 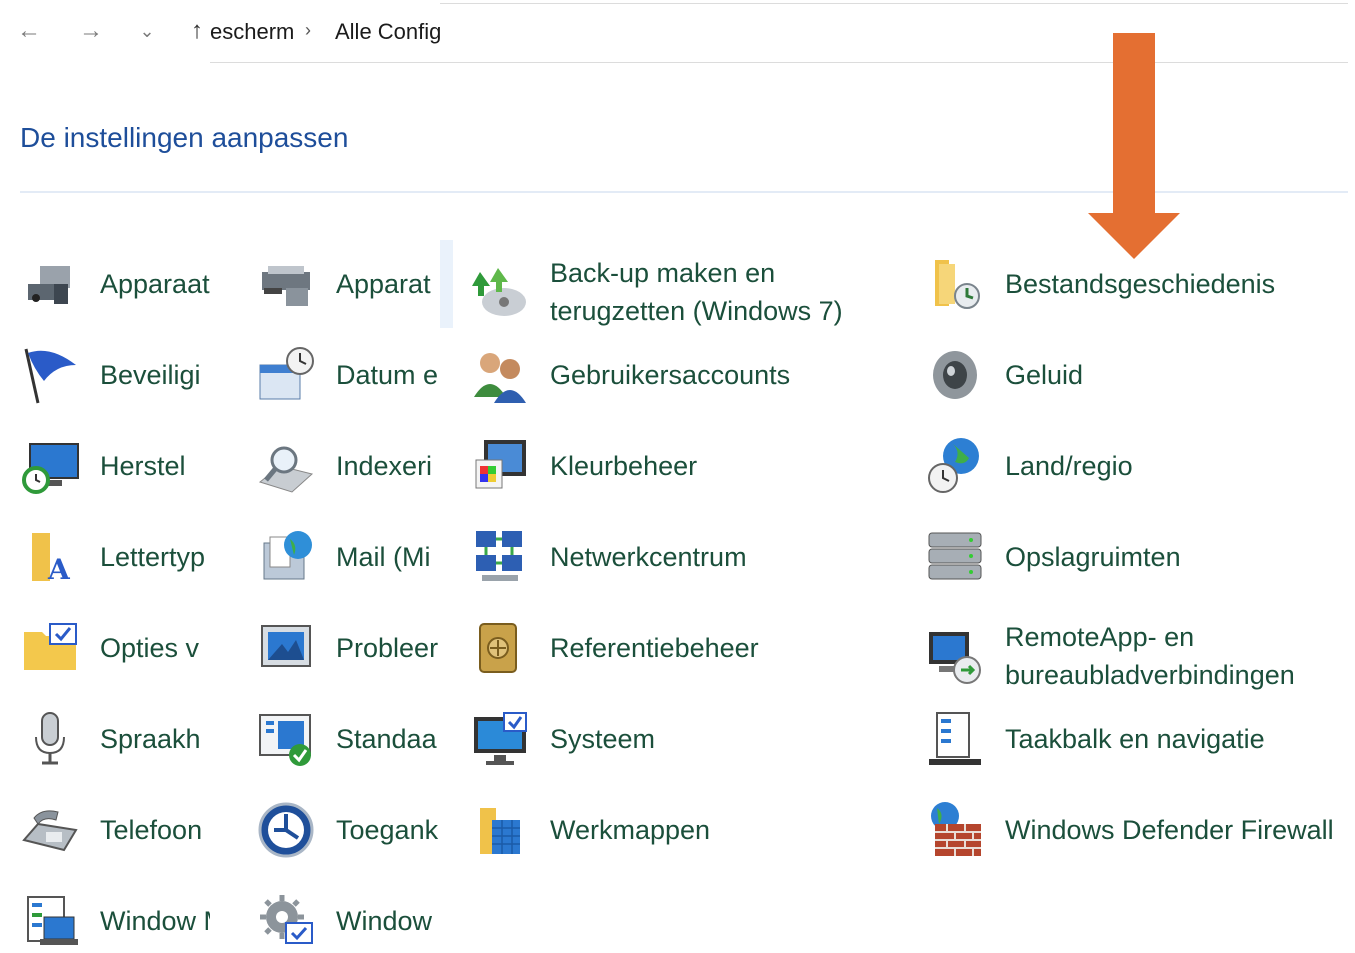 I want to click on region-globe-icon, so click(x=953, y=465).